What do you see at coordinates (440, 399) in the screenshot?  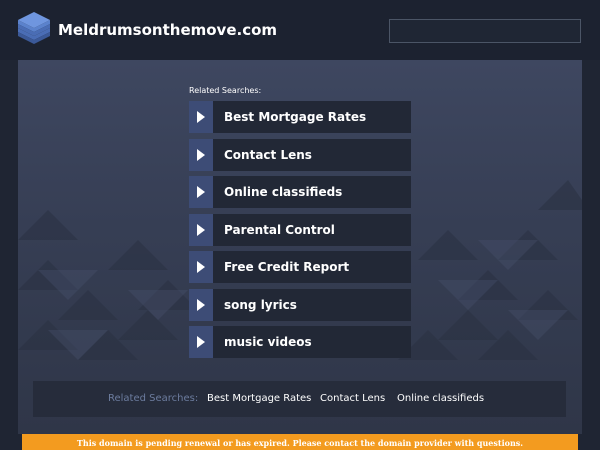 I see `bottom-related-link: Online classifieds` at bounding box center [440, 399].